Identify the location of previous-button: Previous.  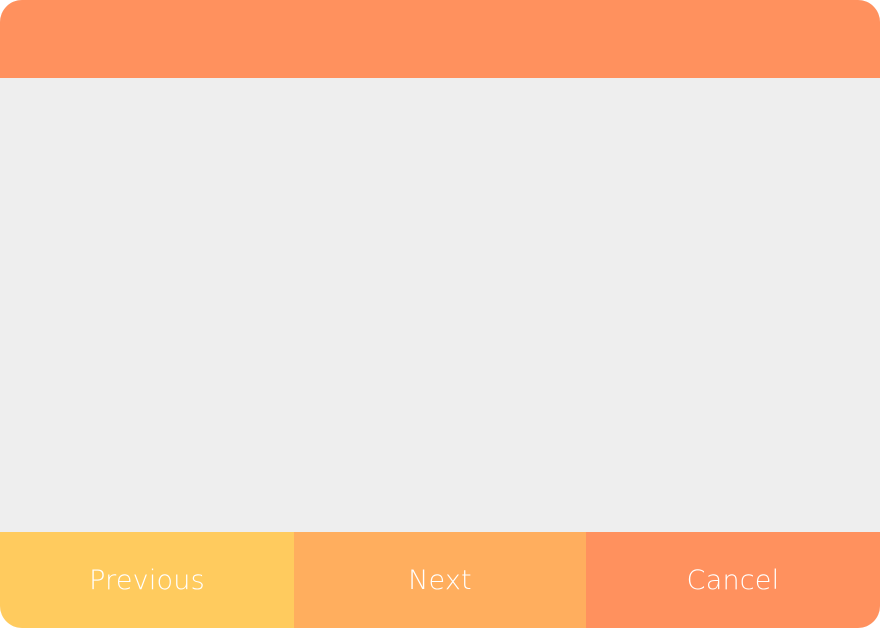
(147, 580).